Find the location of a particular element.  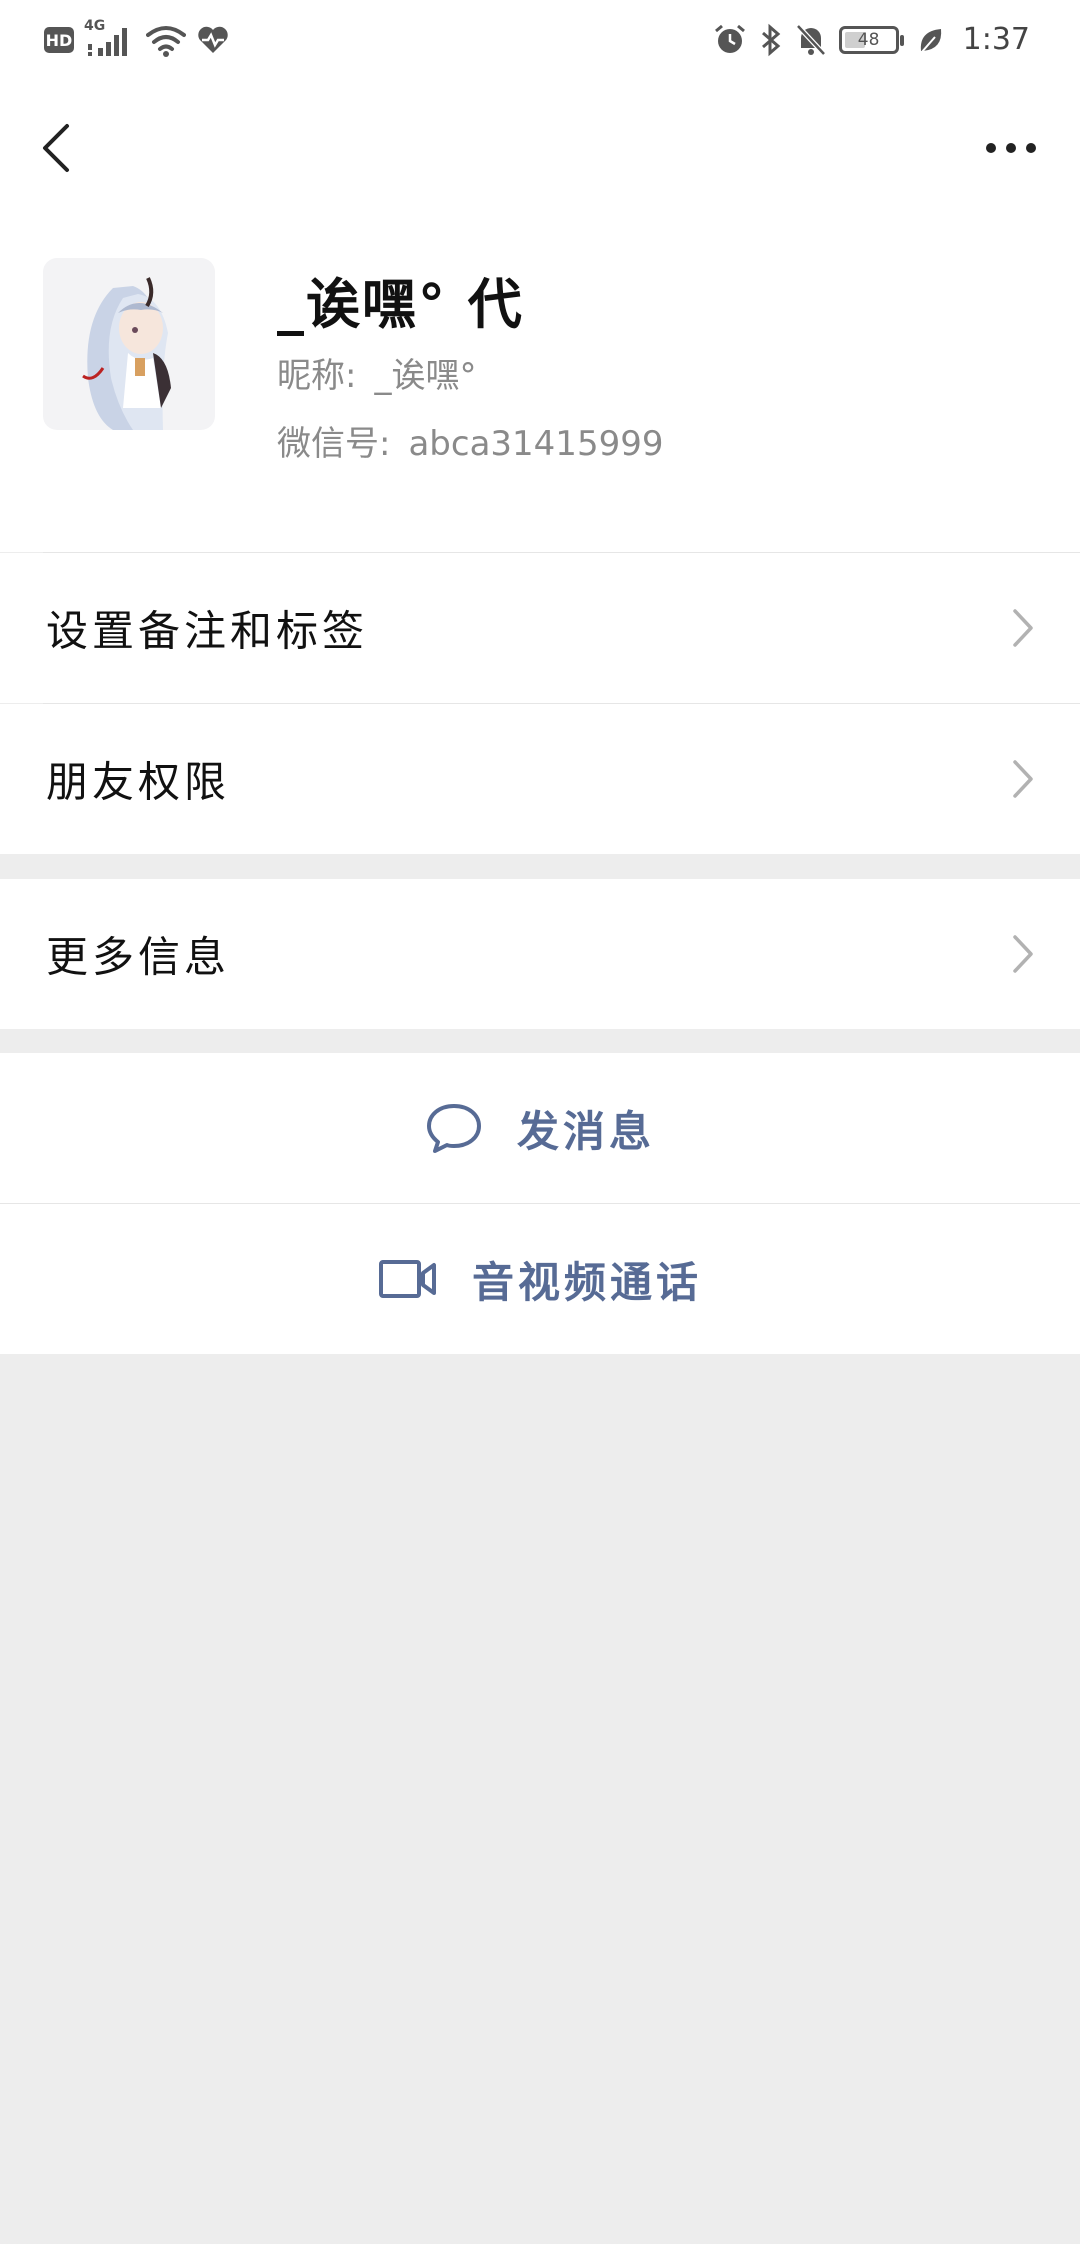

send-message-label: 发消息 is located at coordinates (585, 1131).